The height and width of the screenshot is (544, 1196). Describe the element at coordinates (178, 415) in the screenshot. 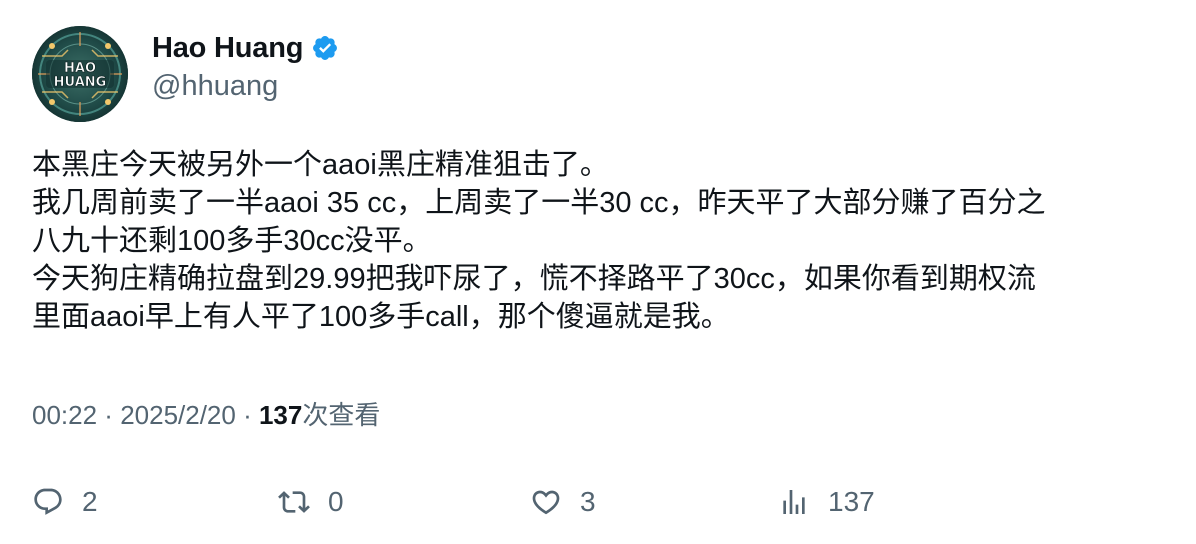

I see `tweet-date: 2025/2/20` at that location.